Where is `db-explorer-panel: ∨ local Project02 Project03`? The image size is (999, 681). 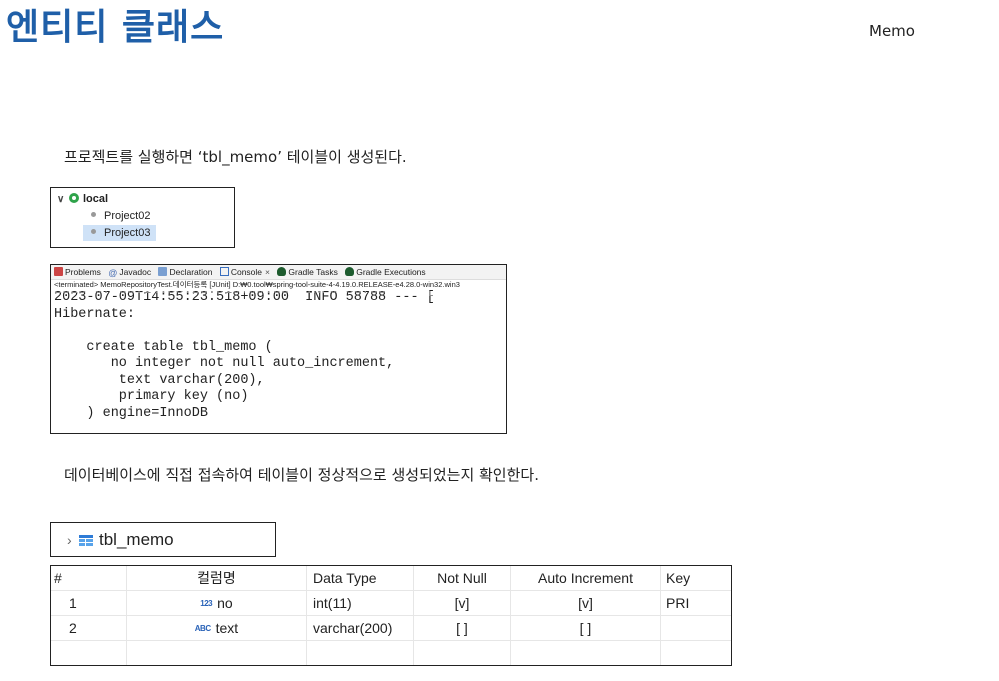 db-explorer-panel: ∨ local Project02 Project03 is located at coordinates (142, 217).